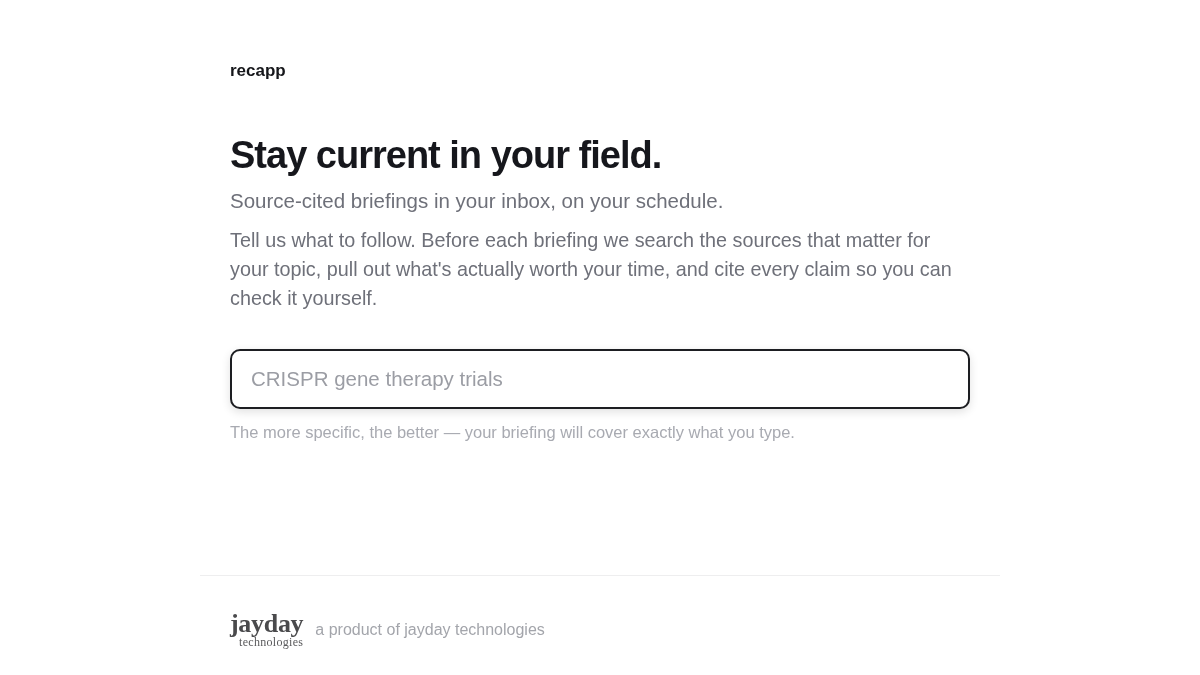 The image size is (1200, 675). I want to click on description-text: Tell us what to follow. Before each briefing we search the sources that matter for your topic, pull out what's actually worth your time, and cite every claim so you can check it yourself., so click(591, 269).